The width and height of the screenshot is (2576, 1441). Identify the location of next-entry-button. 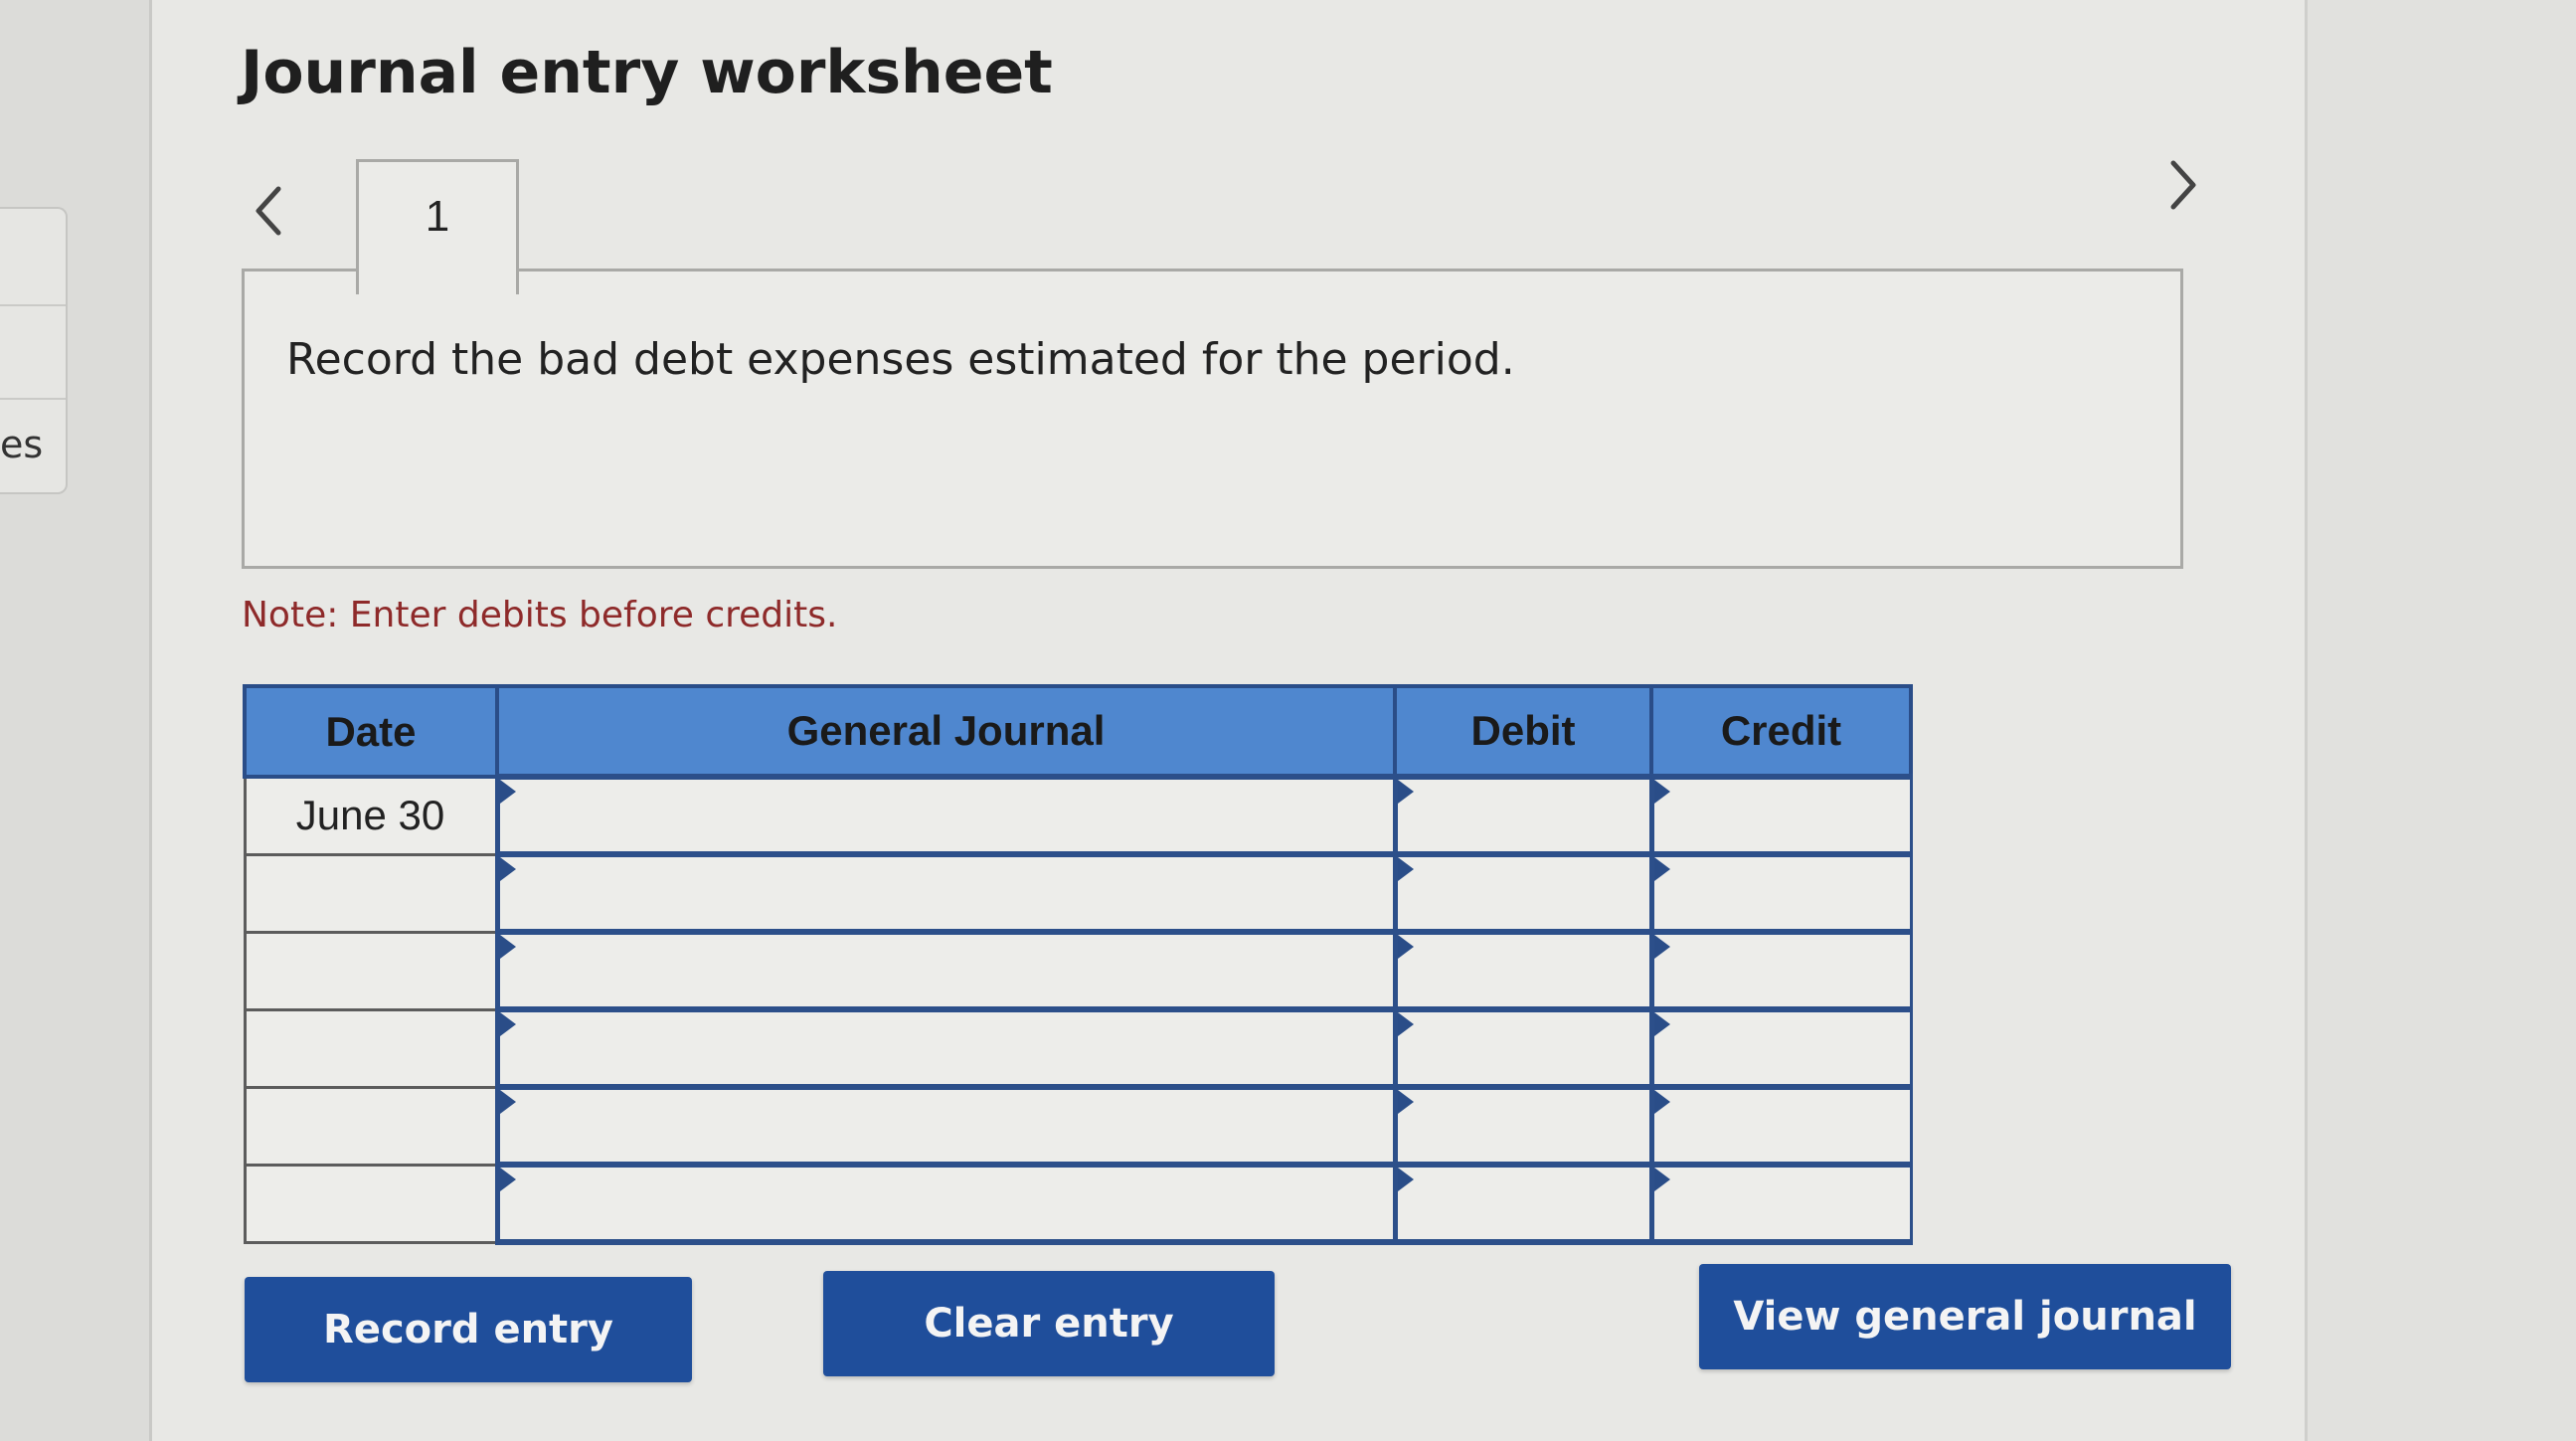
(2183, 185).